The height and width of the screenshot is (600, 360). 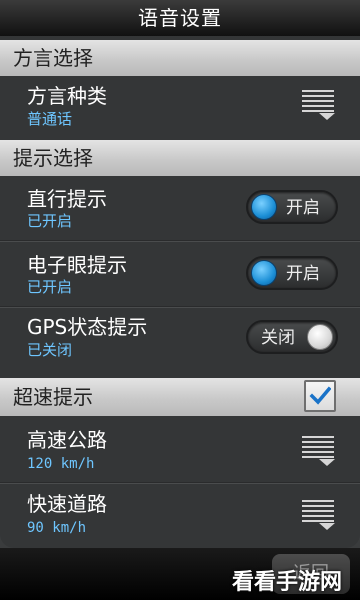 What do you see at coordinates (180, 515) in the screenshot?
I see `expressway-row: 快速道路 90 km/h` at bounding box center [180, 515].